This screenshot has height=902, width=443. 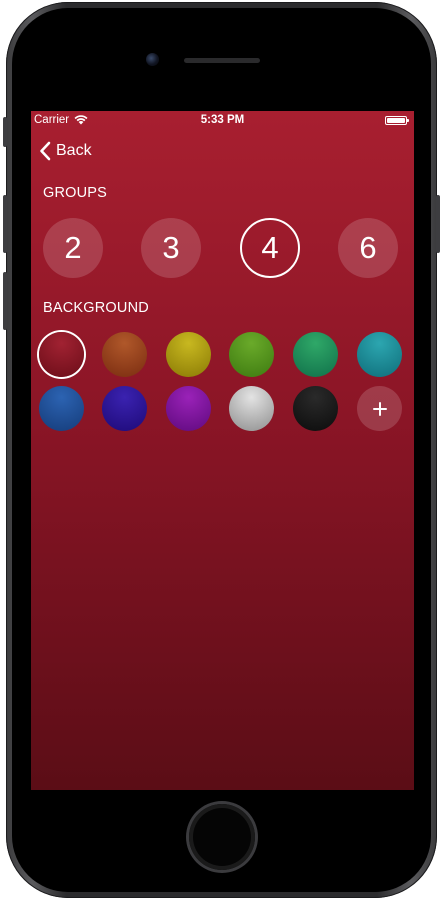 What do you see at coordinates (5, 132) in the screenshot?
I see `mute-switch` at bounding box center [5, 132].